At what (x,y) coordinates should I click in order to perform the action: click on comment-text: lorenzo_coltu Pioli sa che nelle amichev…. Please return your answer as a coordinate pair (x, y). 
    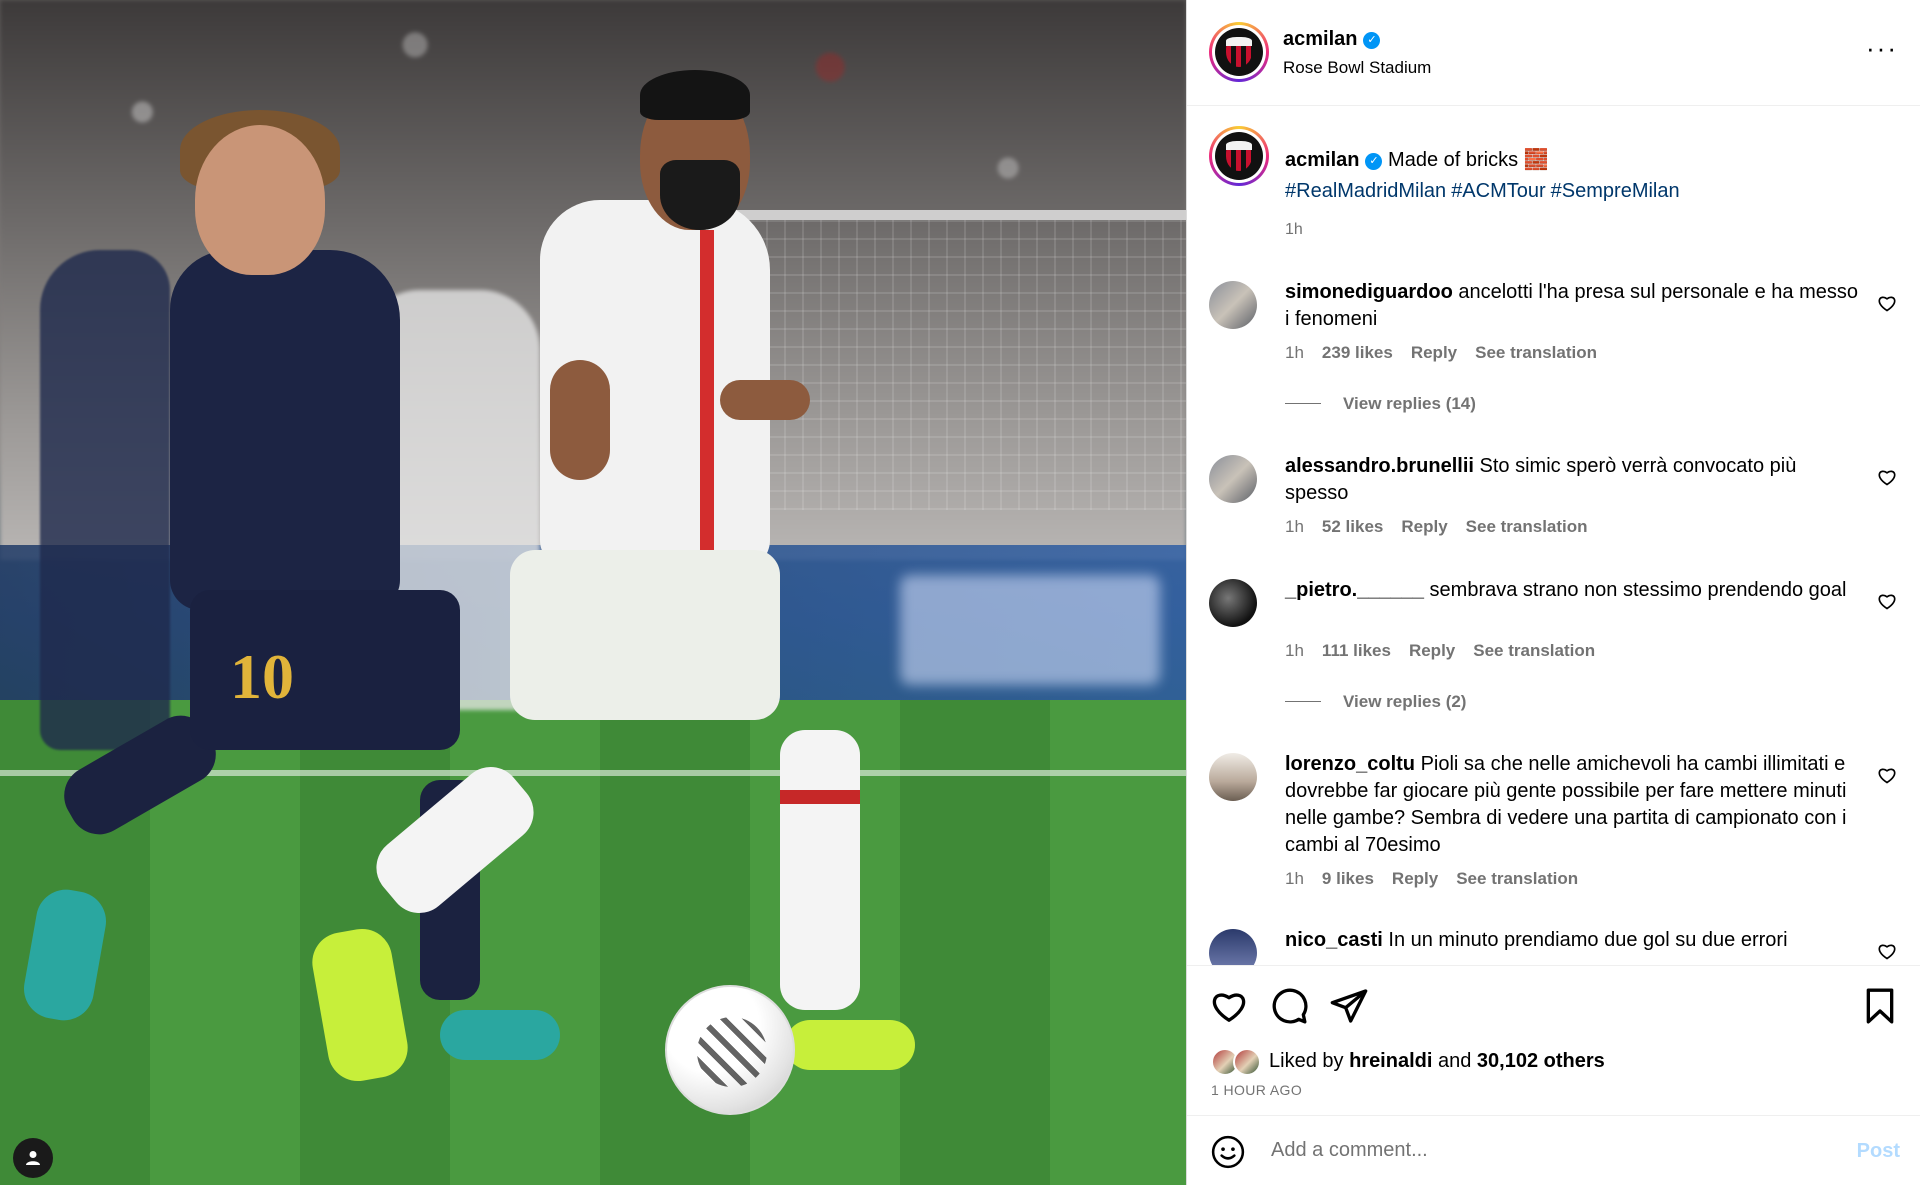
    Looking at the image, I should click on (1575, 805).